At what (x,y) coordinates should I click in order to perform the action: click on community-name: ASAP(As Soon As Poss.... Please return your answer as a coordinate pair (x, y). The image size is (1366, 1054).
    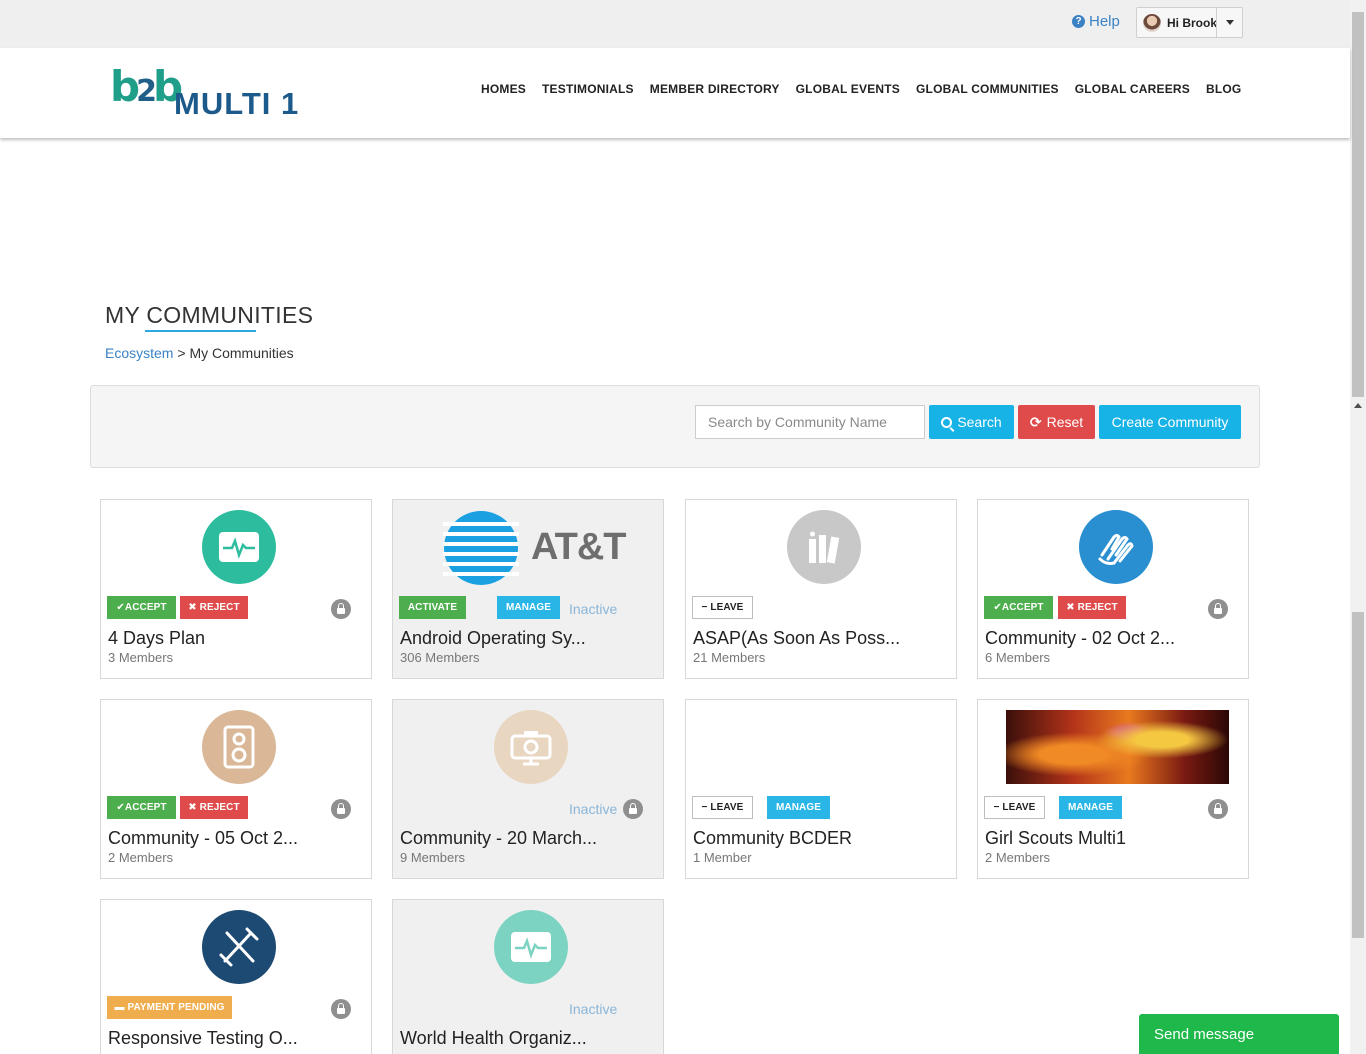
    Looking at the image, I should click on (796, 638).